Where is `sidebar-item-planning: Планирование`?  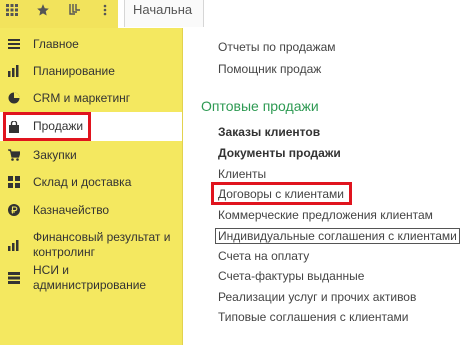
sidebar-item-planning: Планирование is located at coordinates (91, 71).